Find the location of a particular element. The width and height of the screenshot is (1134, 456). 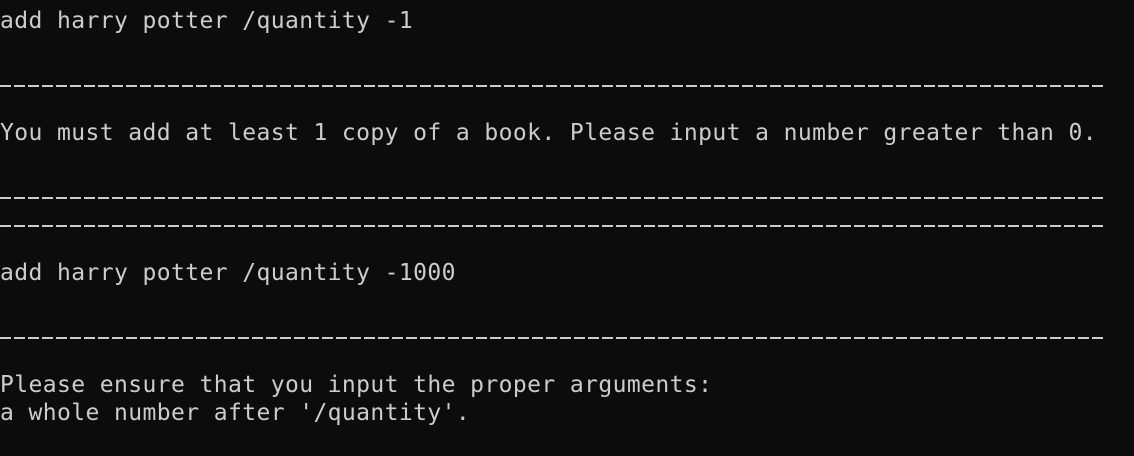

command-line-2: add harry potter /quantity -1000 is located at coordinates (228, 273).